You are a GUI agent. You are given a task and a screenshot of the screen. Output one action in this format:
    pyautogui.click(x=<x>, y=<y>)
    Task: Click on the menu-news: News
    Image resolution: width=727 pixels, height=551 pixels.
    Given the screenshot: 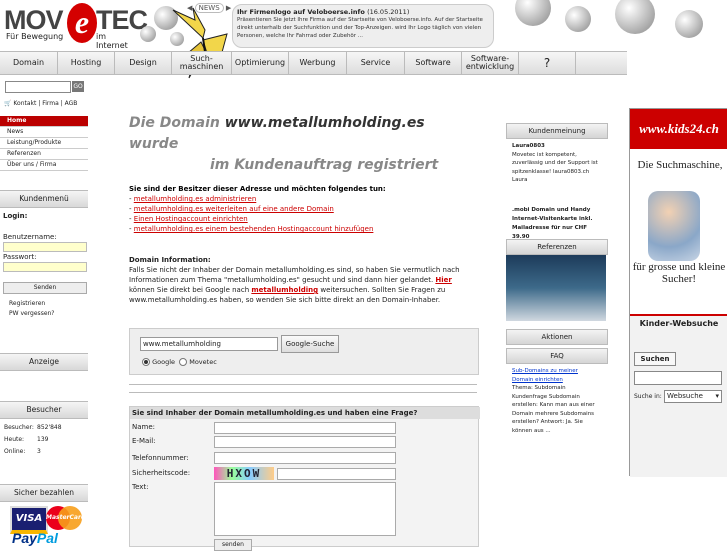 What is the action you would take?
    pyautogui.click(x=44, y=132)
    